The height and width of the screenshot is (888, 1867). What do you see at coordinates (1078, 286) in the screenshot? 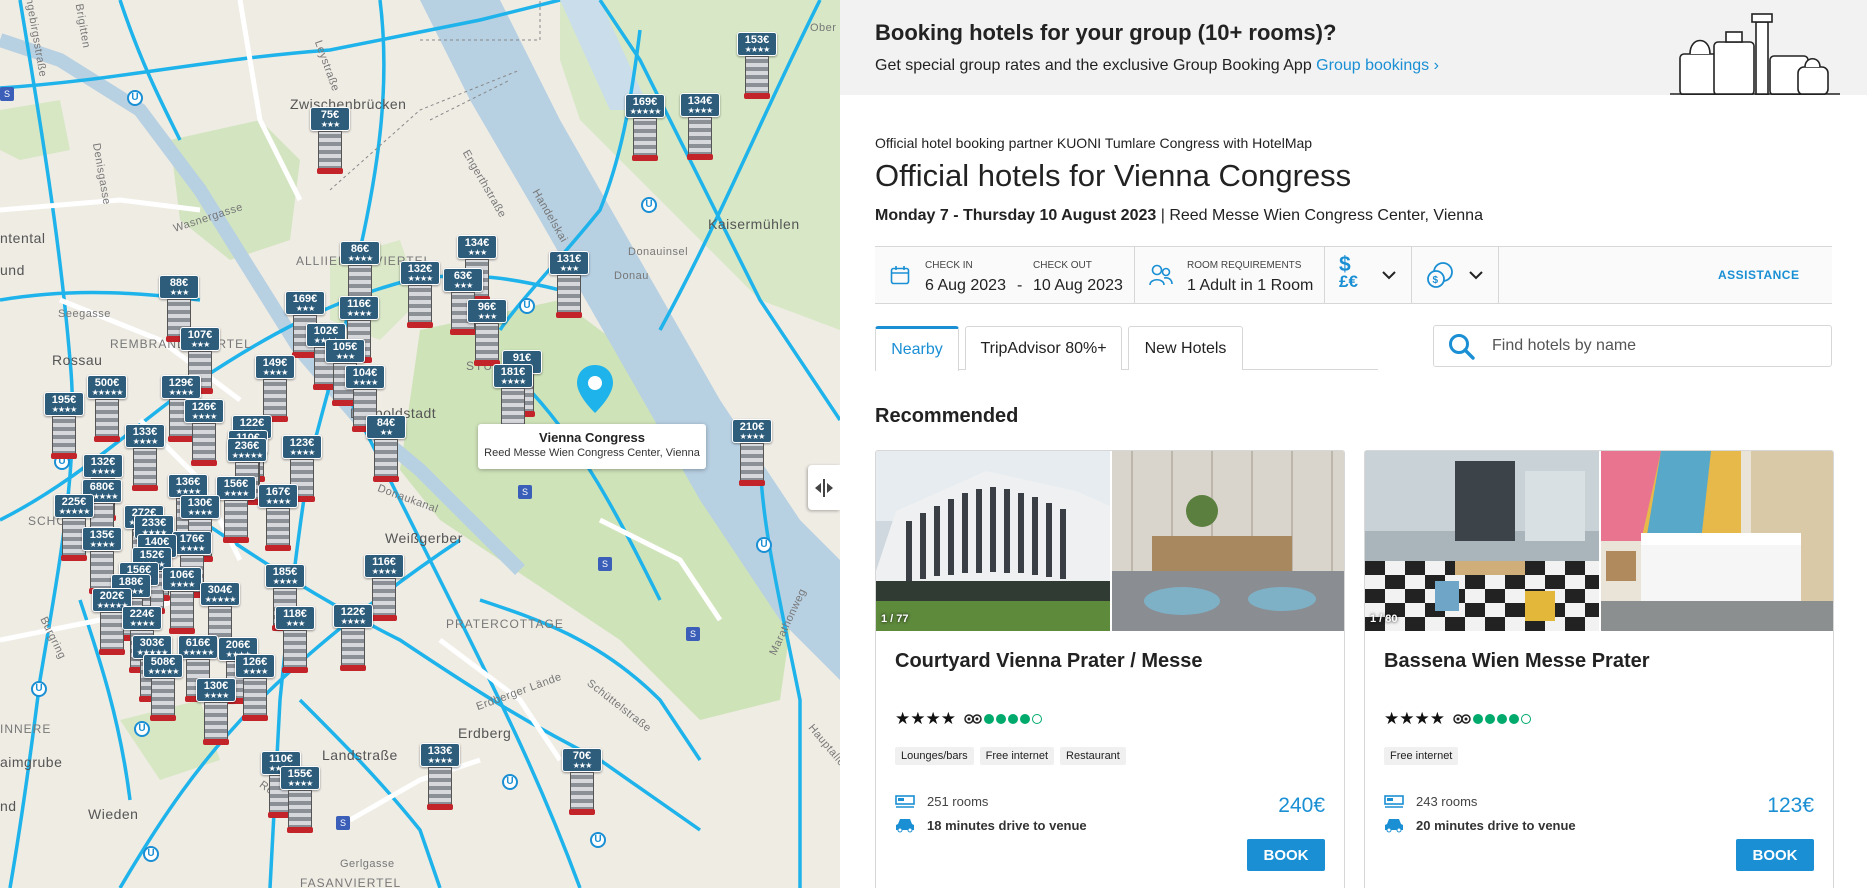
I see `checkout-value: 10 Aug 2023` at bounding box center [1078, 286].